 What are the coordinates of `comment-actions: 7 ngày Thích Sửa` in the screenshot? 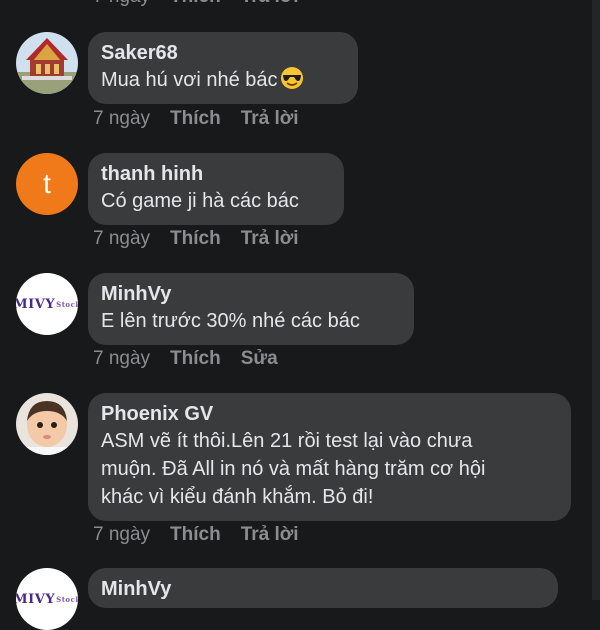 It's located at (185, 359).